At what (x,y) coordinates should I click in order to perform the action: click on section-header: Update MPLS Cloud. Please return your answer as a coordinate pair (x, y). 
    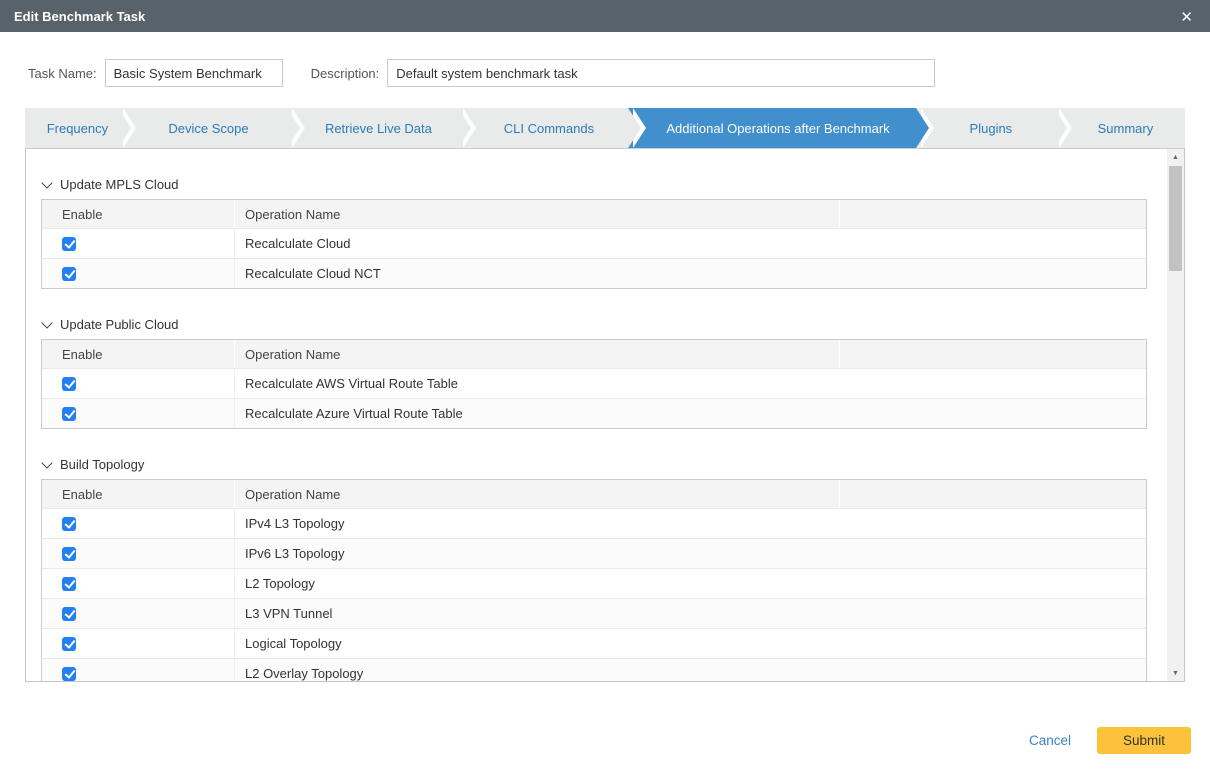
    Looking at the image, I should click on (599, 184).